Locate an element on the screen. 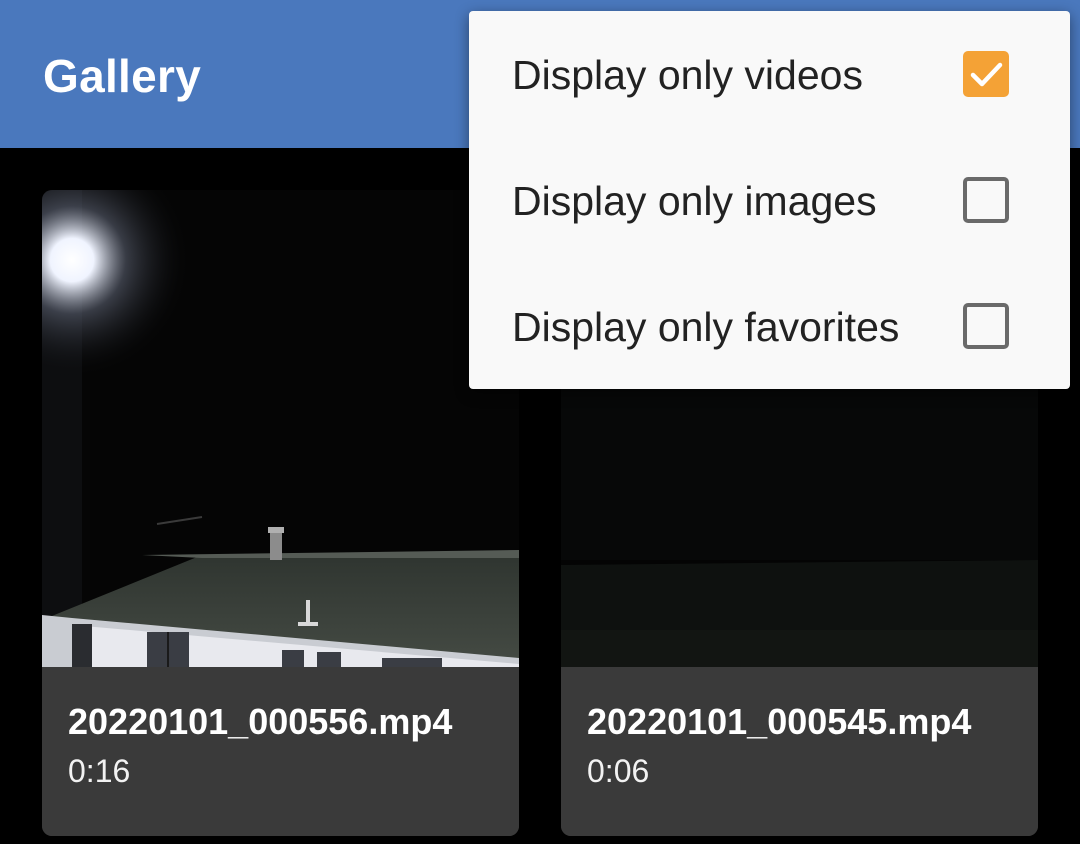  video-duration: 0:06 is located at coordinates (618, 771).